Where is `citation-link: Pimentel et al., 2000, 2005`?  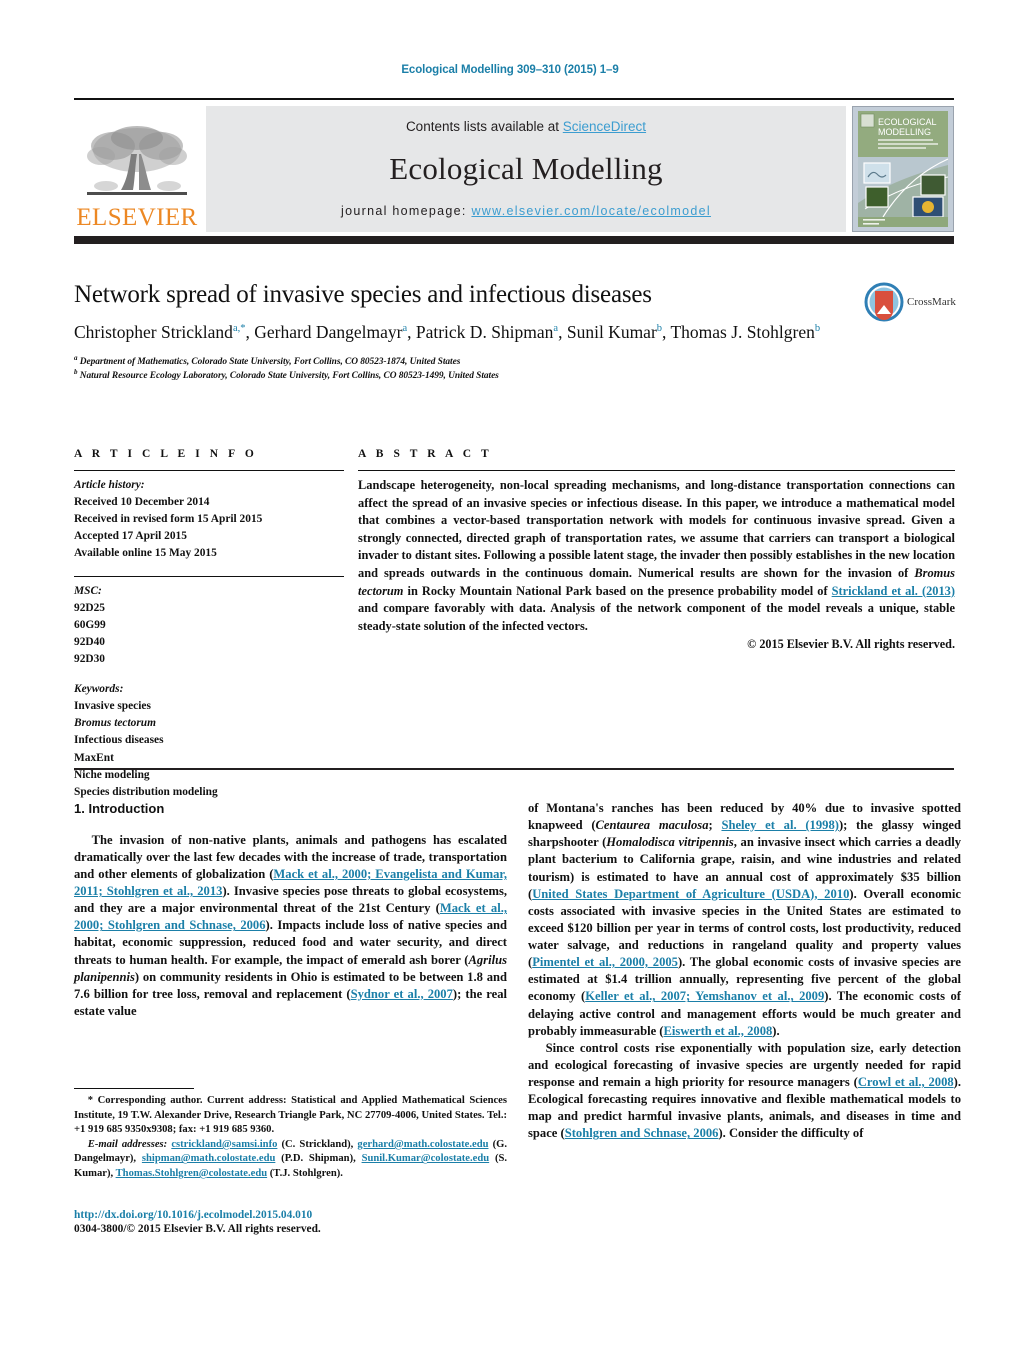 citation-link: Pimentel et al., 2000, 2005 is located at coordinates (605, 962).